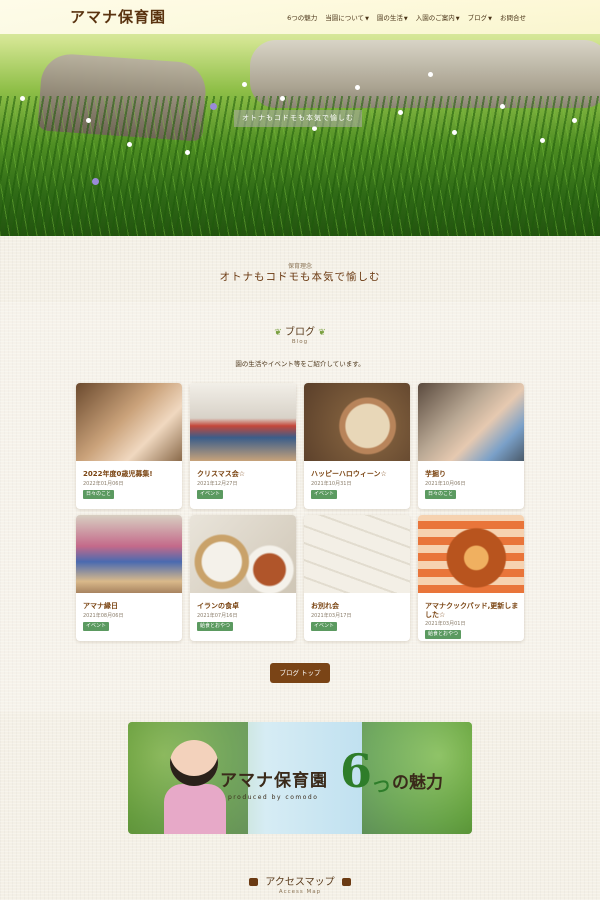 The width and height of the screenshot is (600, 900). I want to click on nav-contact: お問合せ, so click(513, 17).